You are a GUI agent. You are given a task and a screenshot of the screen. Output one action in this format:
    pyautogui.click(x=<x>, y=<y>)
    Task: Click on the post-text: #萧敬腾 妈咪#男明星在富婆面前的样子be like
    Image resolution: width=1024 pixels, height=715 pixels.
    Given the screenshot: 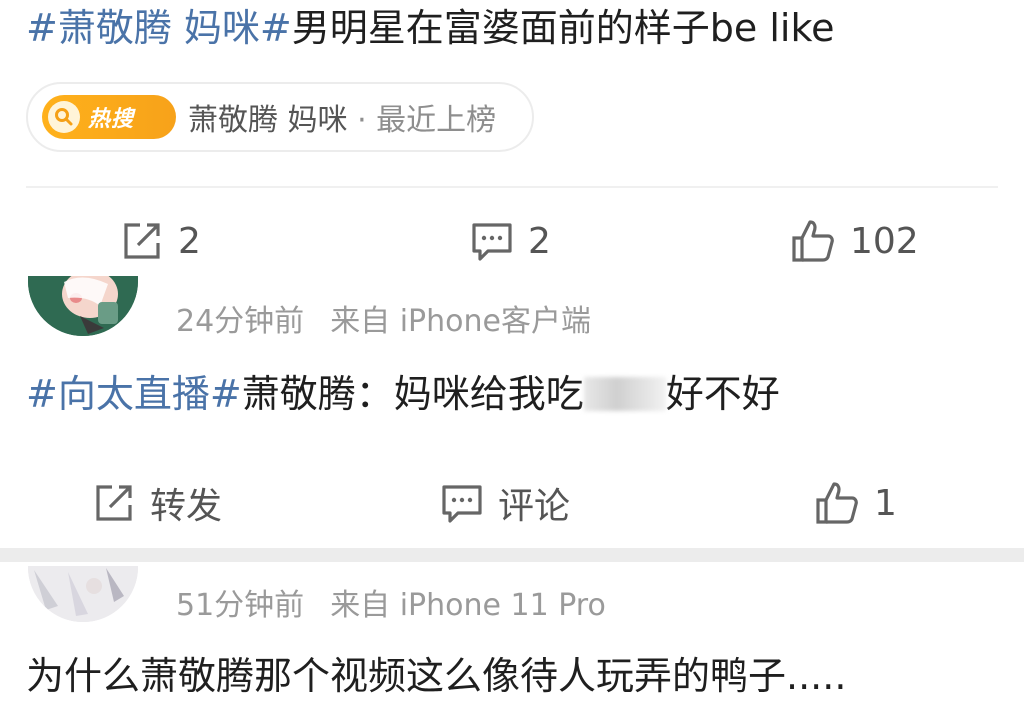 What is the action you would take?
    pyautogui.click(x=430, y=28)
    